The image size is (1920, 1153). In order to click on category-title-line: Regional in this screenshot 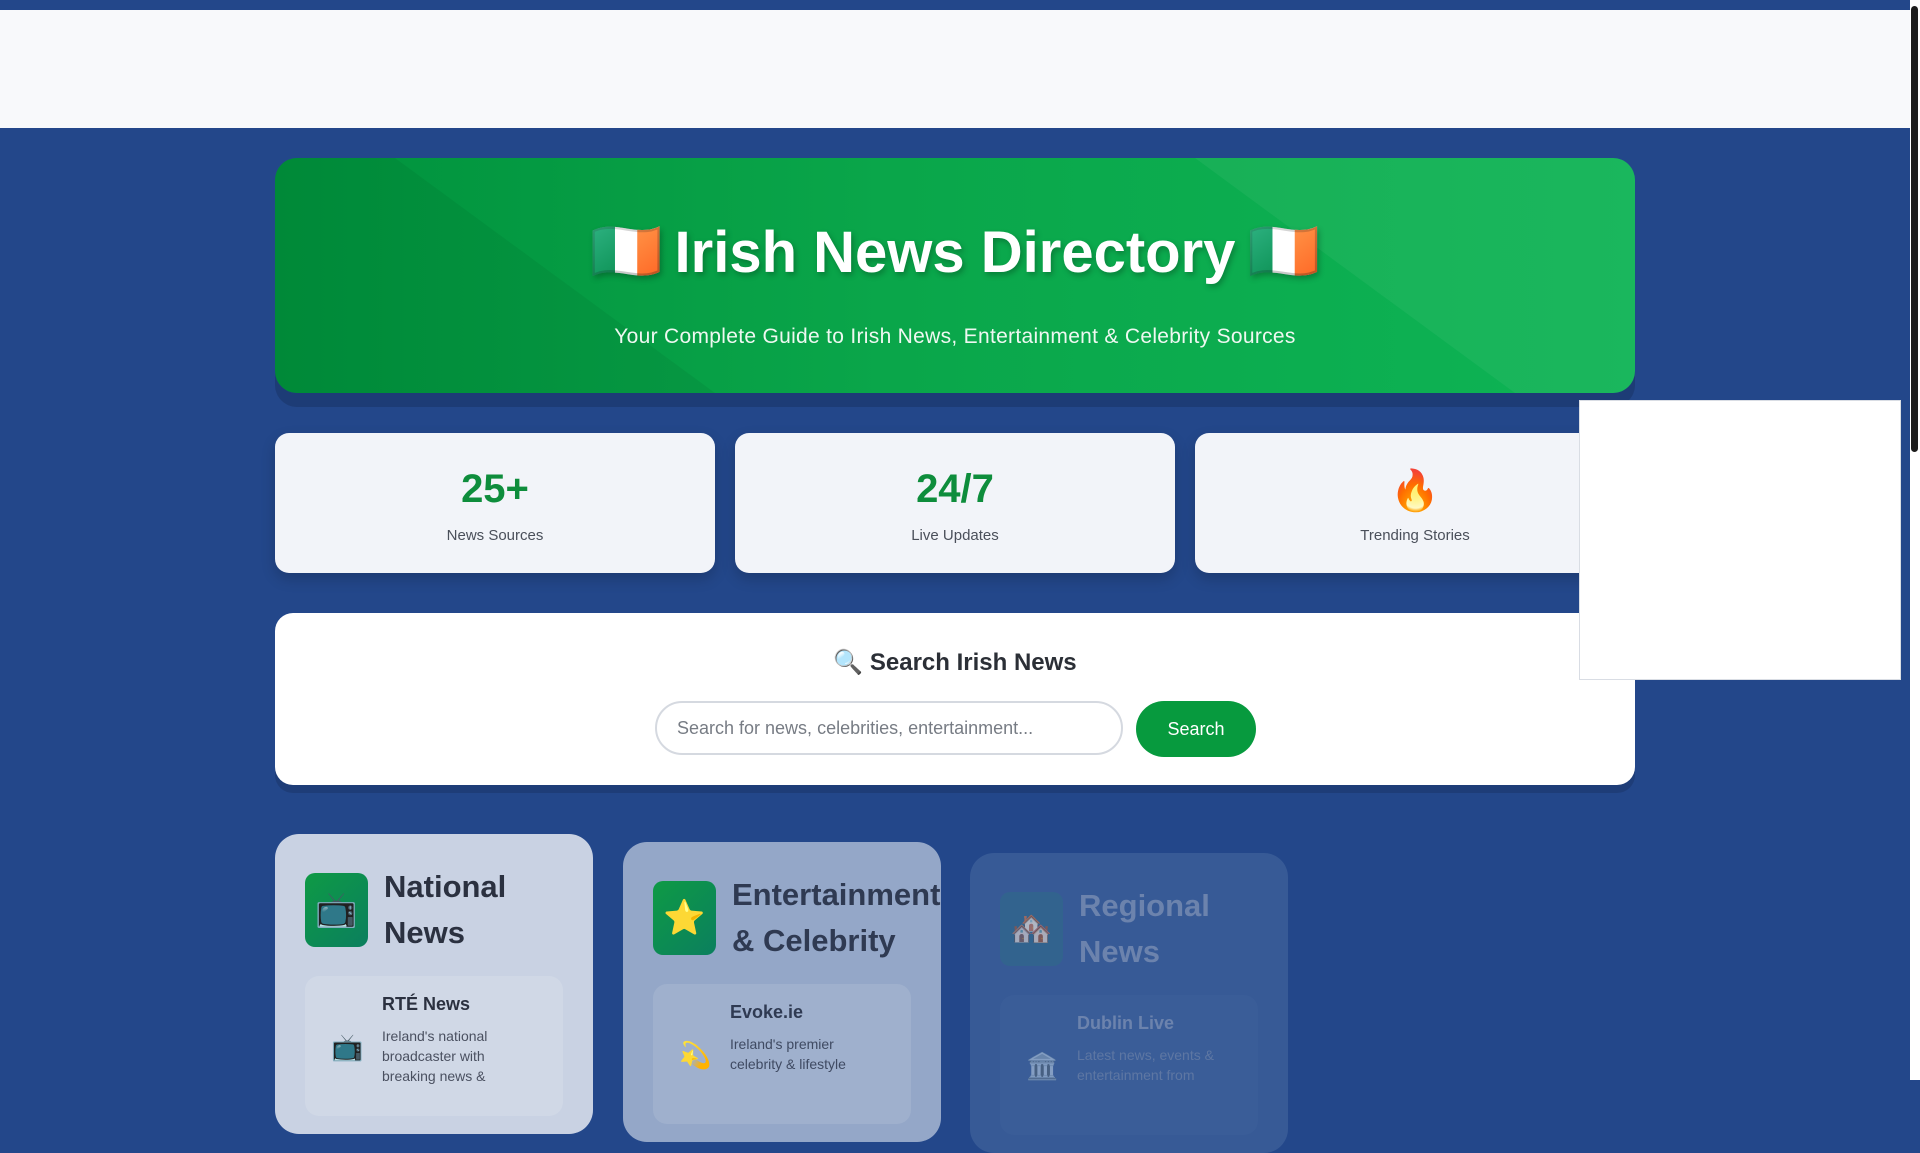, I will do `click(1144, 905)`.